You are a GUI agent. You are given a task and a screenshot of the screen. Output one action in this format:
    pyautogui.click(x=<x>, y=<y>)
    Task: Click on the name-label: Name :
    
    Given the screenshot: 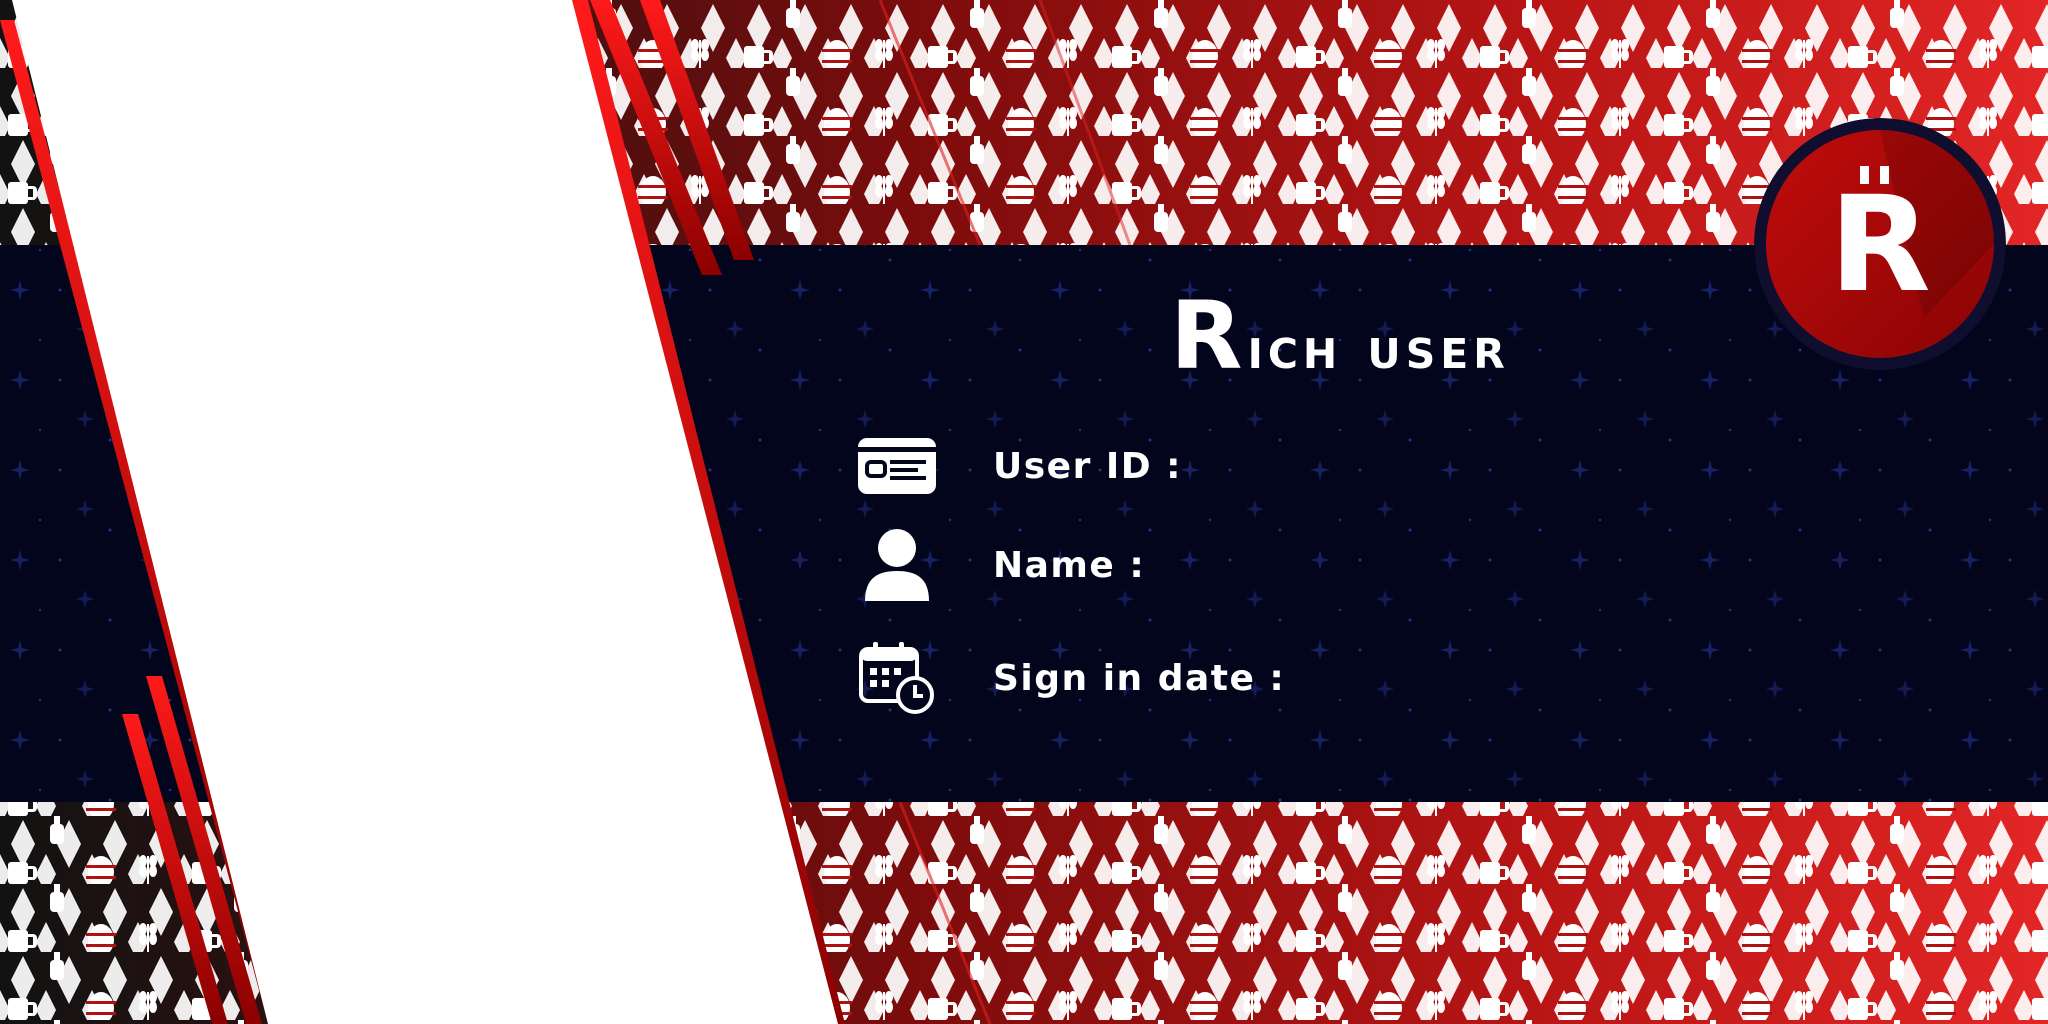 What is the action you would take?
    pyautogui.click(x=1069, y=565)
    